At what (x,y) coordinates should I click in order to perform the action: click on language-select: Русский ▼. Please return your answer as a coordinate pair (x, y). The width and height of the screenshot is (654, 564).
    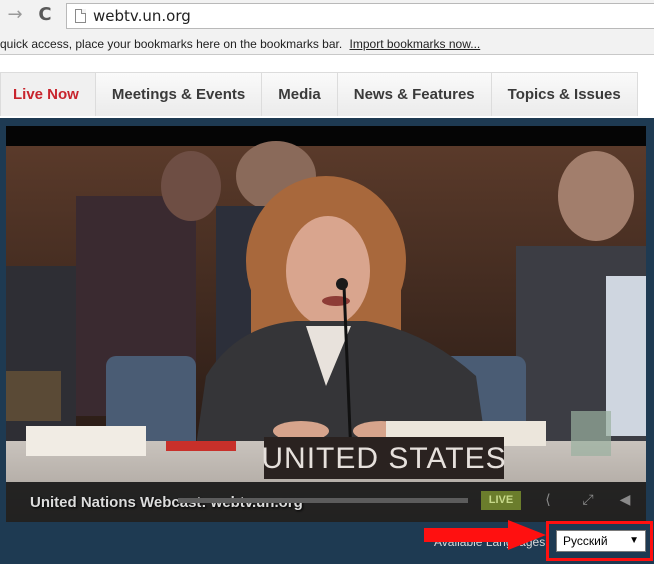
    Looking at the image, I should click on (601, 541).